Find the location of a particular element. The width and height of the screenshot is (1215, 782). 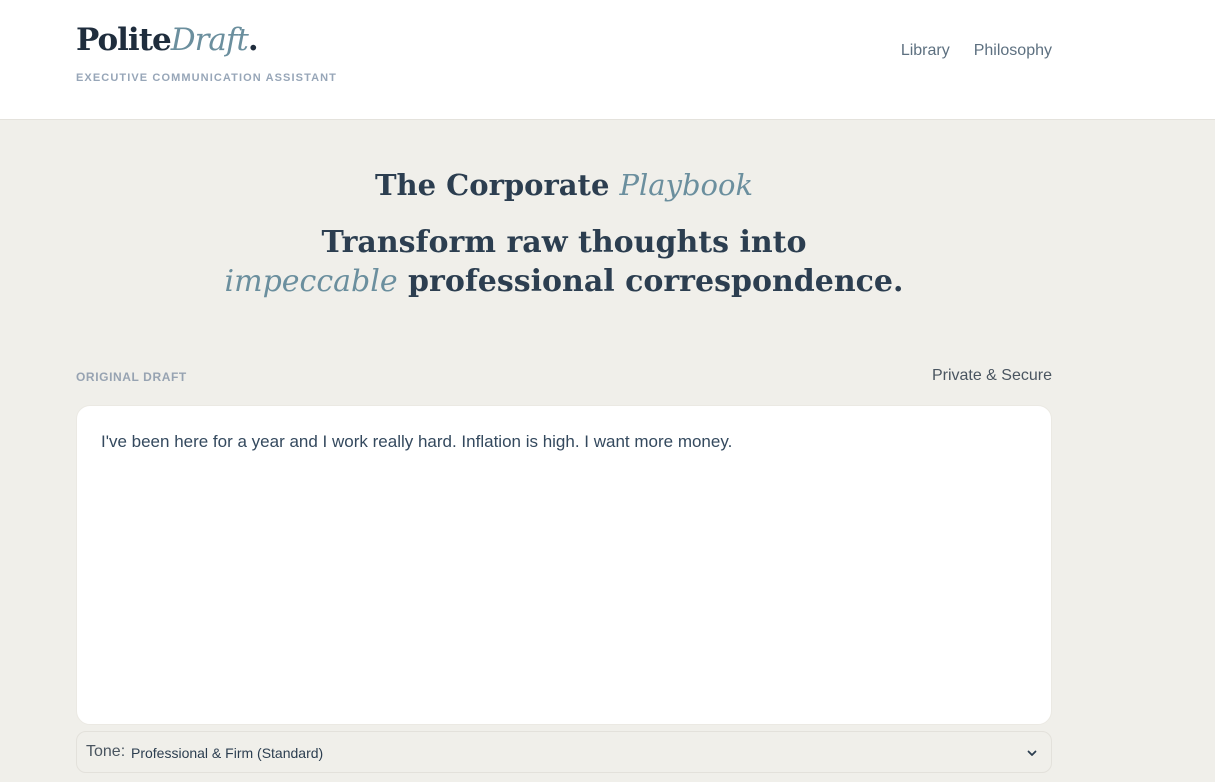

hero-title: The Corporate Playbook is located at coordinates (564, 185).